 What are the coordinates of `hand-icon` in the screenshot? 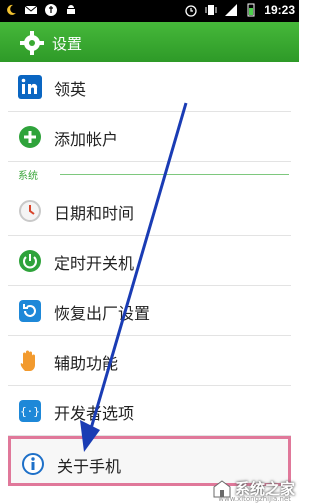 It's located at (27, 360).